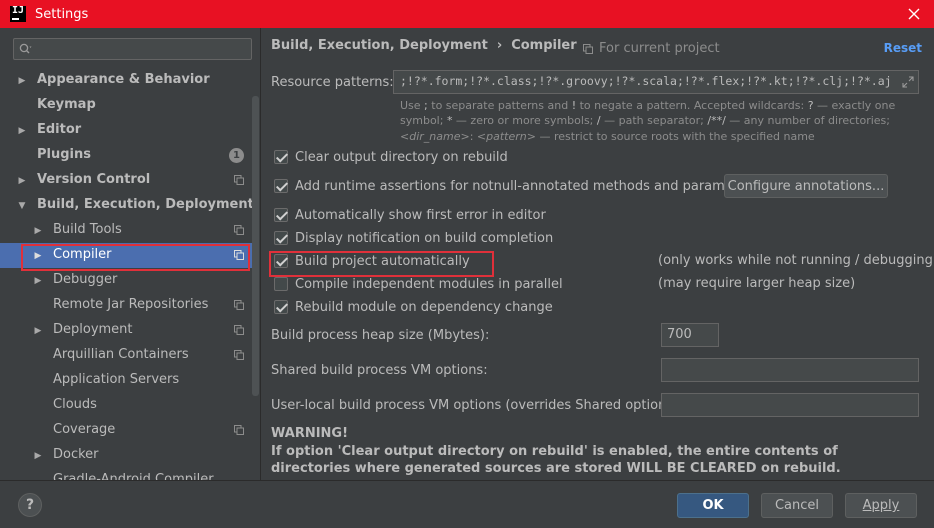 This screenshot has height=528, width=934. Describe the element at coordinates (914, 14) in the screenshot. I see `close-button` at that location.